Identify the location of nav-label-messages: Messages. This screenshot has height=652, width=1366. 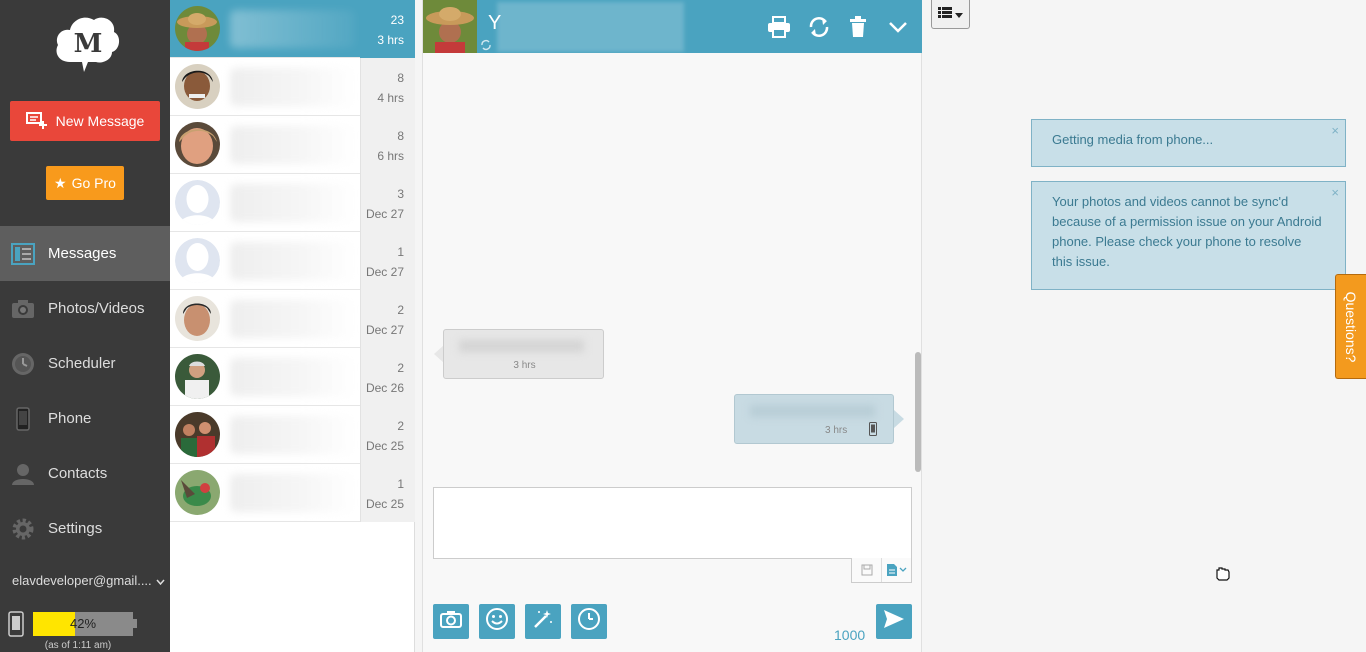
(82, 253).